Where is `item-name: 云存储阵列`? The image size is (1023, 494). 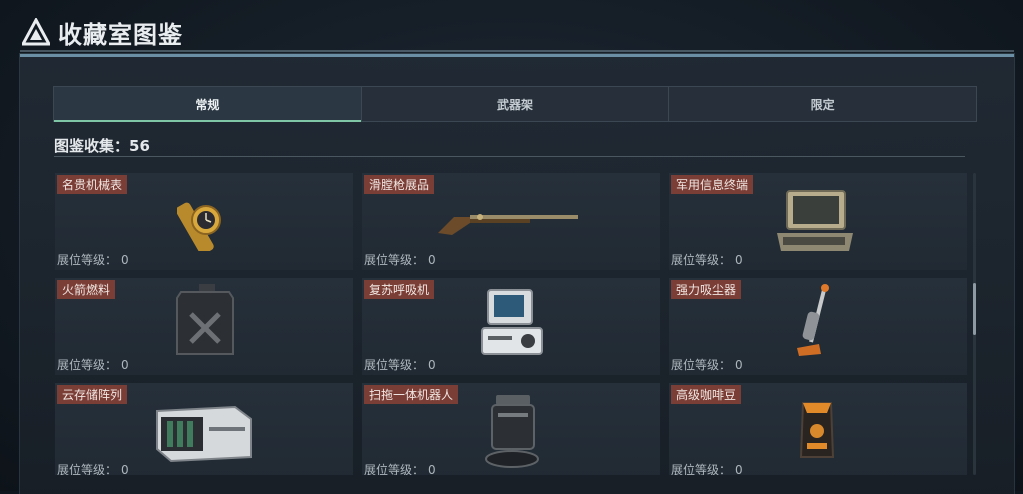
item-name: 云存储阵列 is located at coordinates (92, 394).